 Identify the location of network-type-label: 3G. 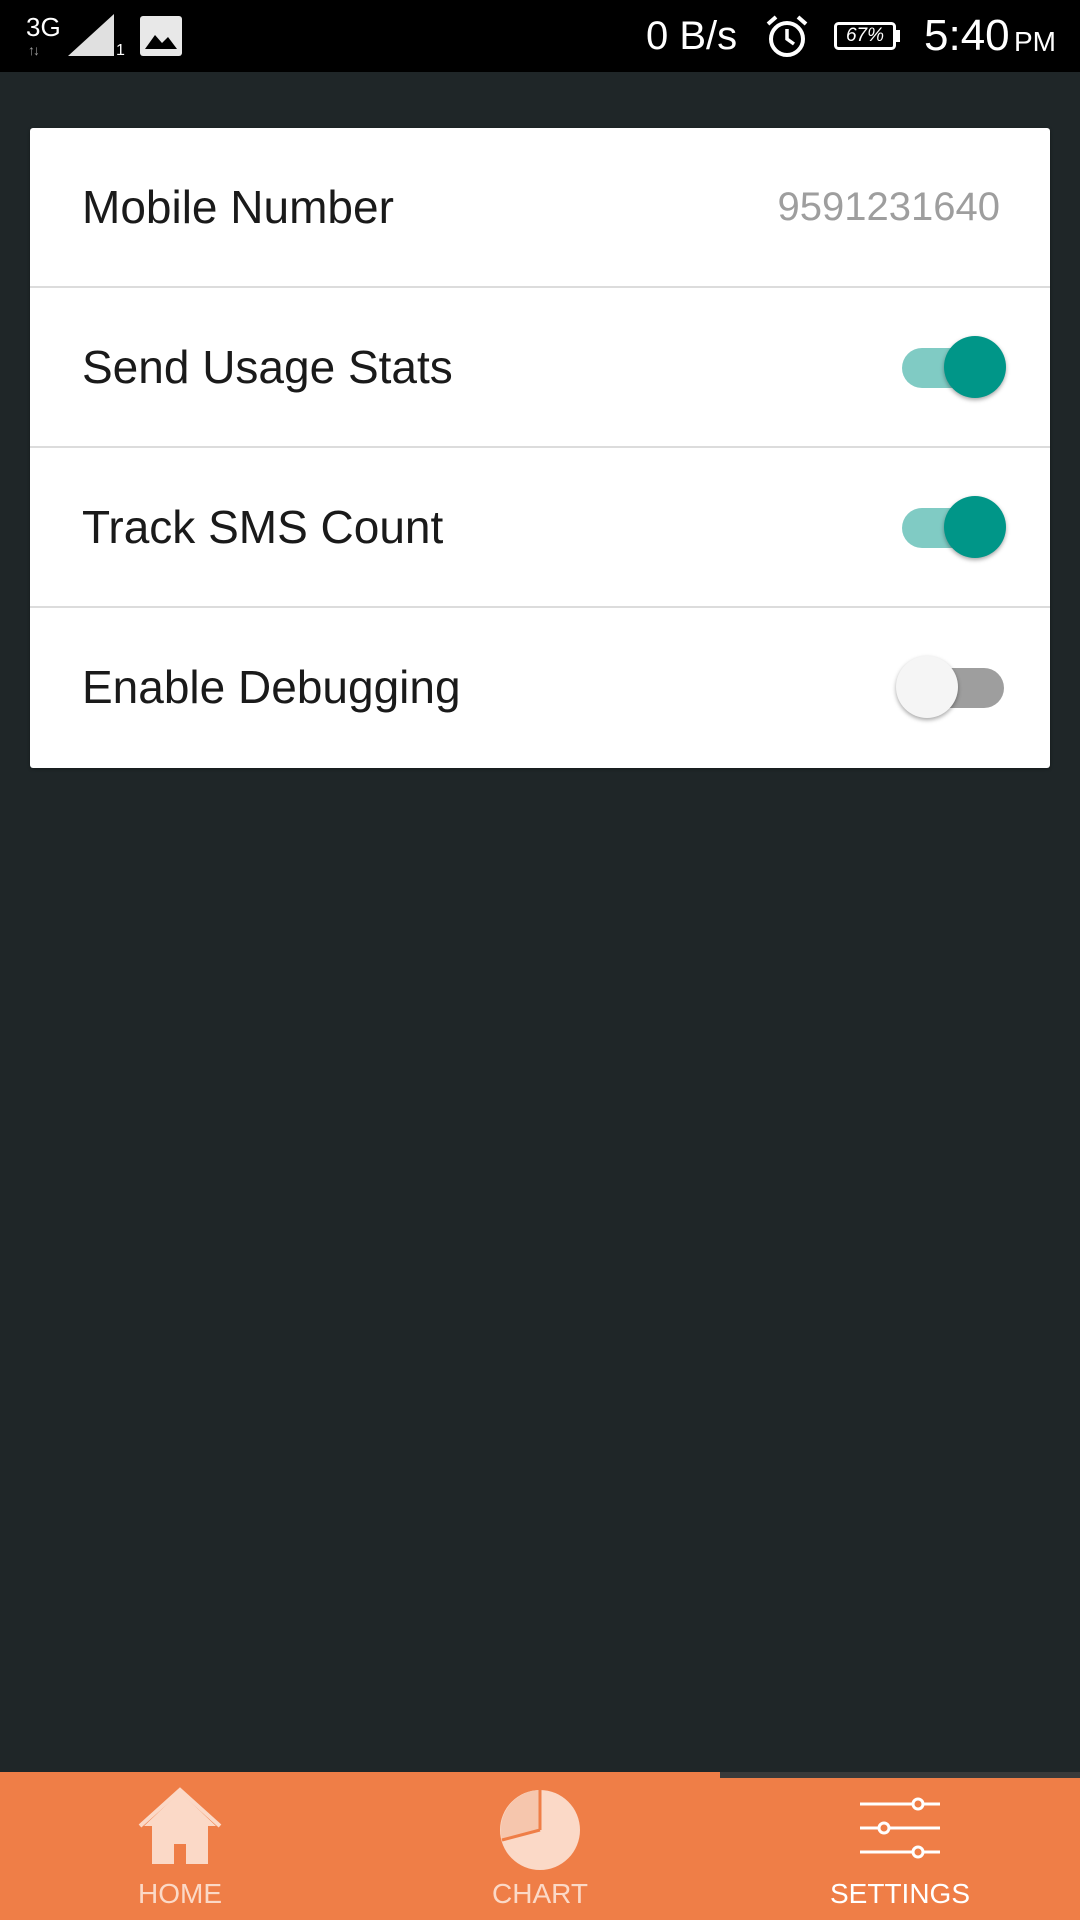
(43, 27).